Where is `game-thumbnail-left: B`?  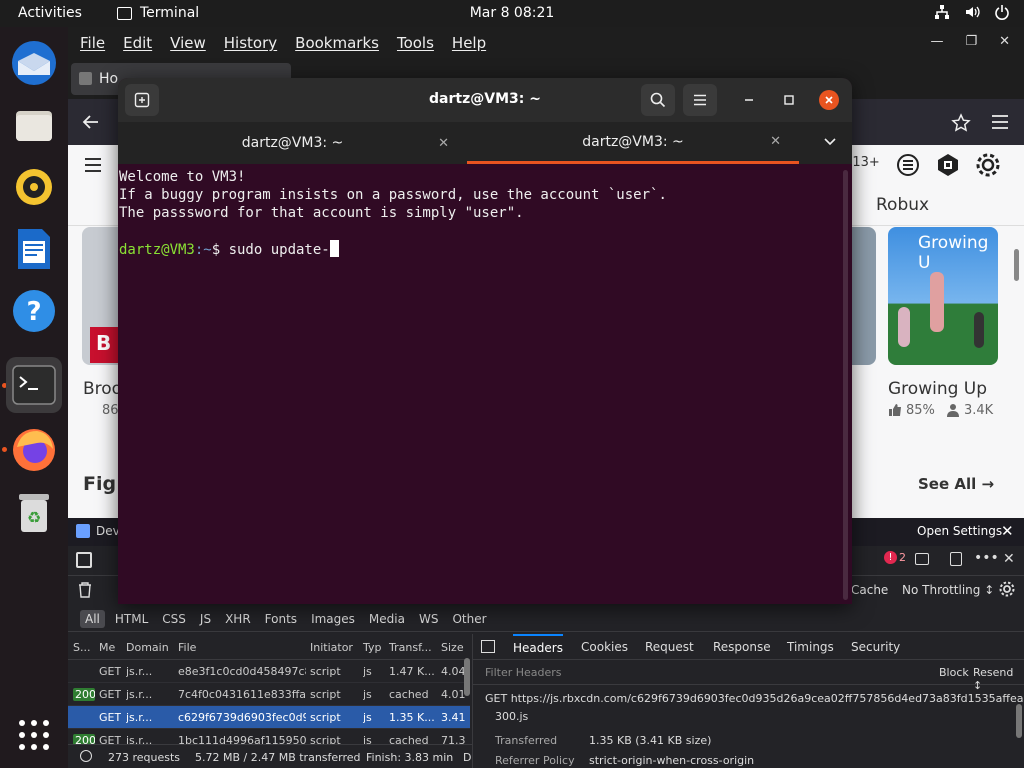
game-thumbnail-left: B is located at coordinates (102, 296).